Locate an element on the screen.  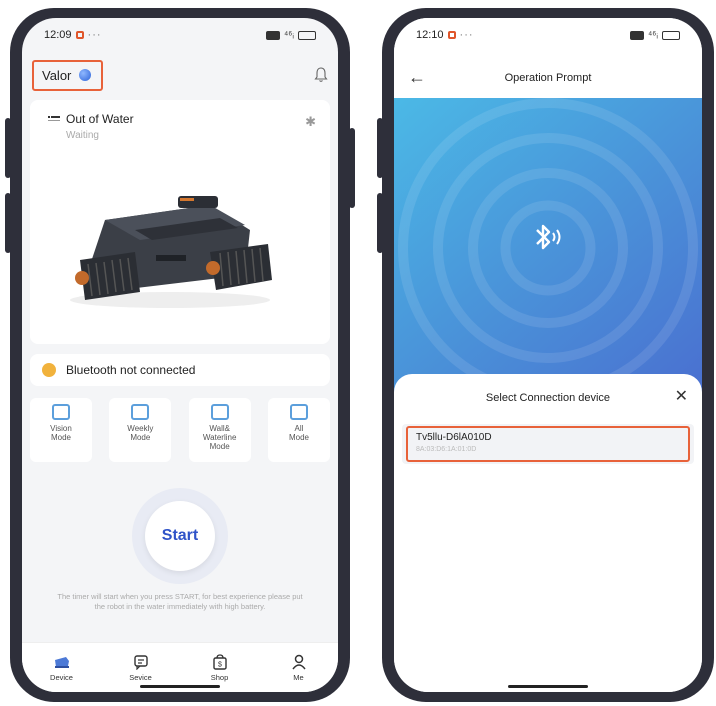
mode-wall-waterline: Wall& Waterline Mode is located at coordinates (219, 430).